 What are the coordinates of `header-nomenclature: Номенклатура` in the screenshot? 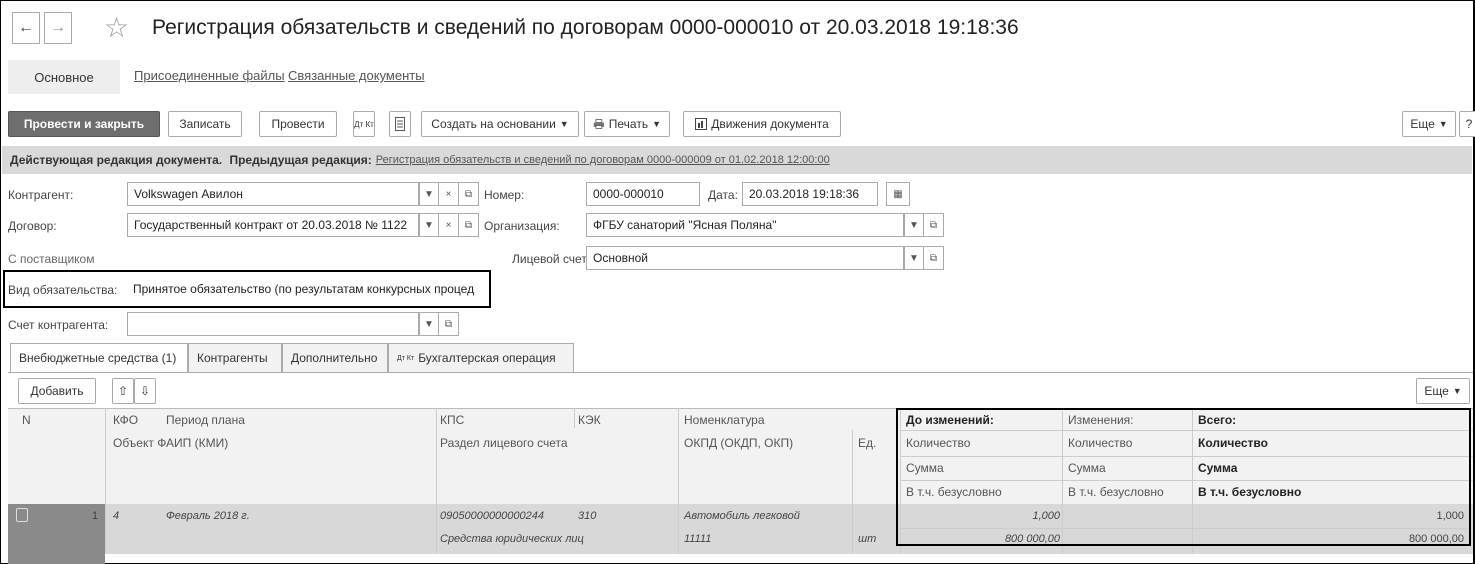 It's located at (724, 420).